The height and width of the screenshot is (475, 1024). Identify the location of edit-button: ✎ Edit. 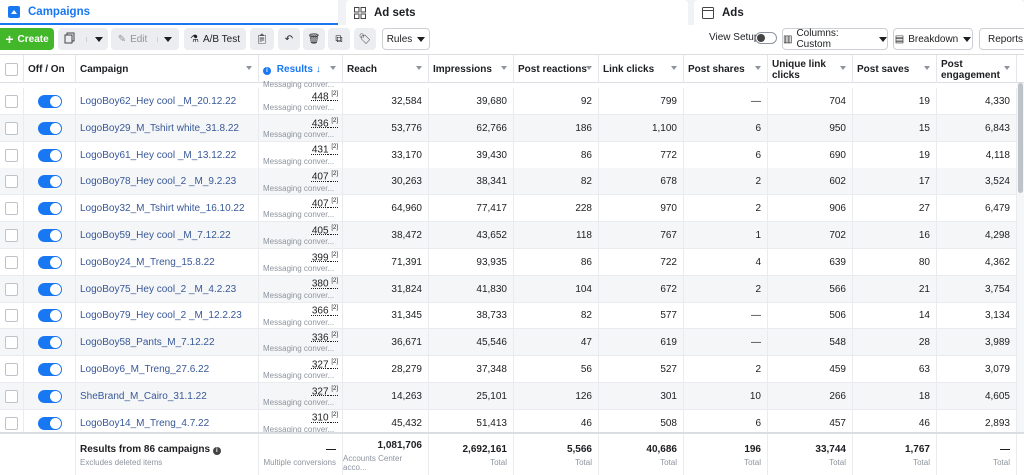
(145, 39).